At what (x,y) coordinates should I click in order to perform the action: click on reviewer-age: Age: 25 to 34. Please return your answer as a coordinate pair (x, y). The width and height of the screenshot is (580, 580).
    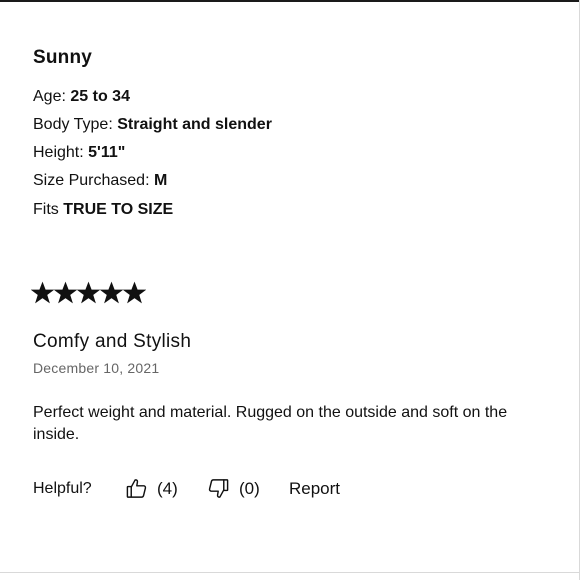
    Looking at the image, I should click on (81, 97).